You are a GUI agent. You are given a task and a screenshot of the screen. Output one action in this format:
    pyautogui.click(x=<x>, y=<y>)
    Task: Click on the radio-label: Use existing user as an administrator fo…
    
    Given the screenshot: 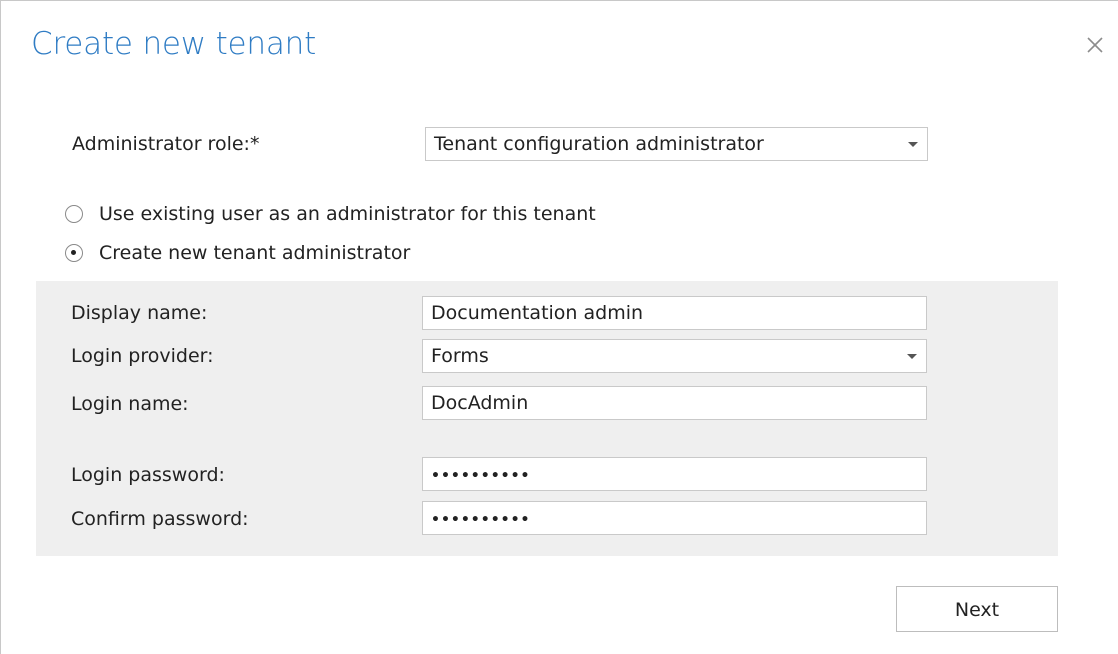 What is the action you would take?
    pyautogui.click(x=347, y=214)
    